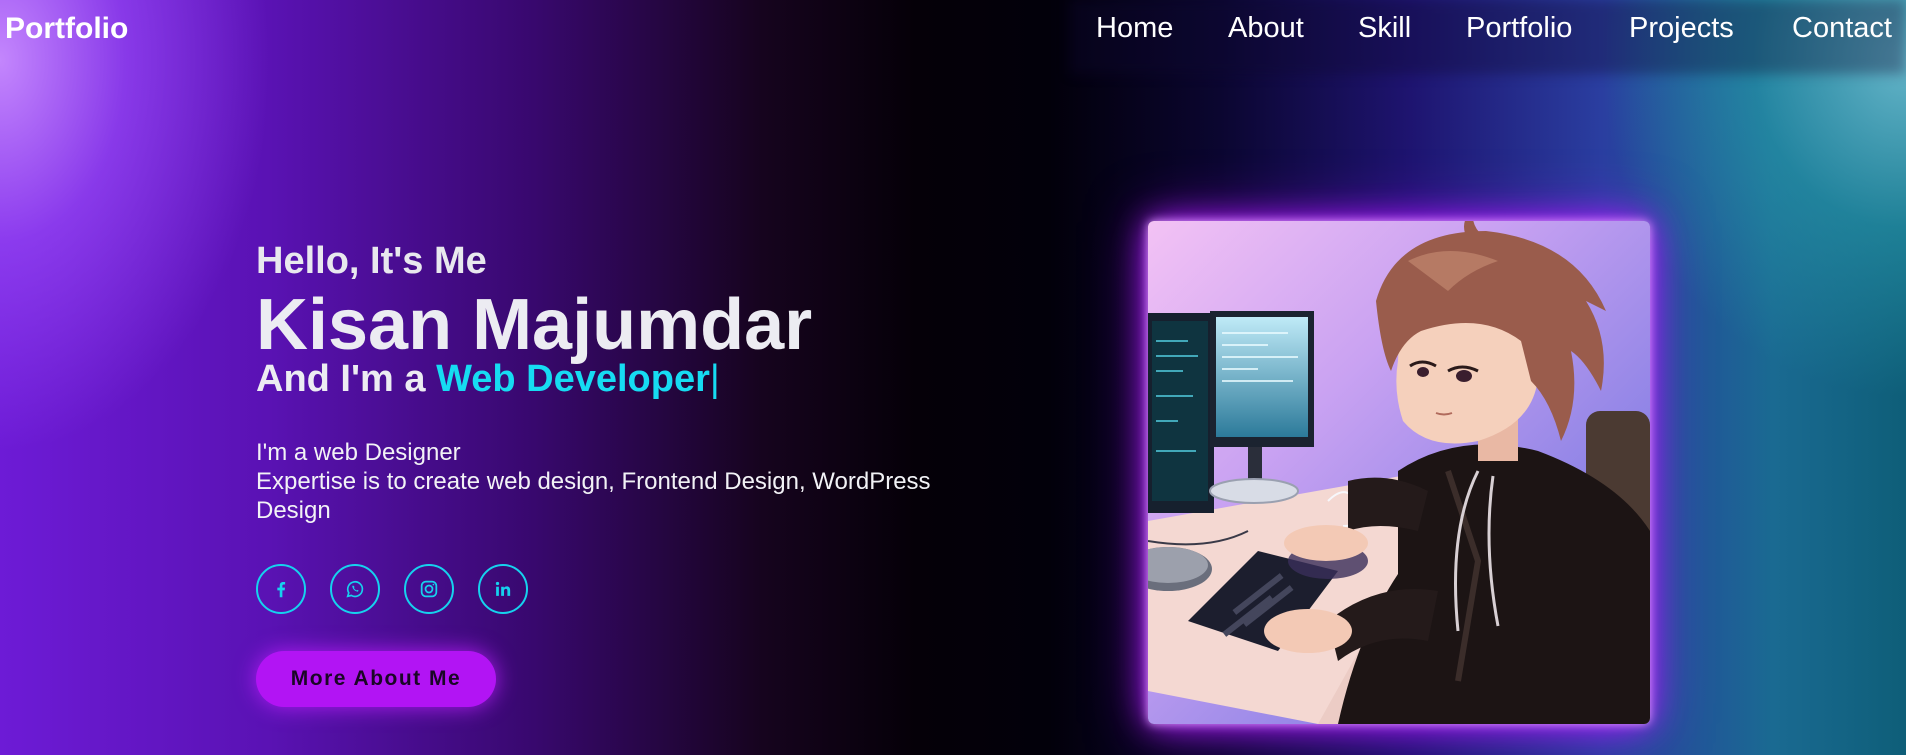 Image resolution: width=1906 pixels, height=755 pixels. I want to click on linkedin-link, so click(503, 589).